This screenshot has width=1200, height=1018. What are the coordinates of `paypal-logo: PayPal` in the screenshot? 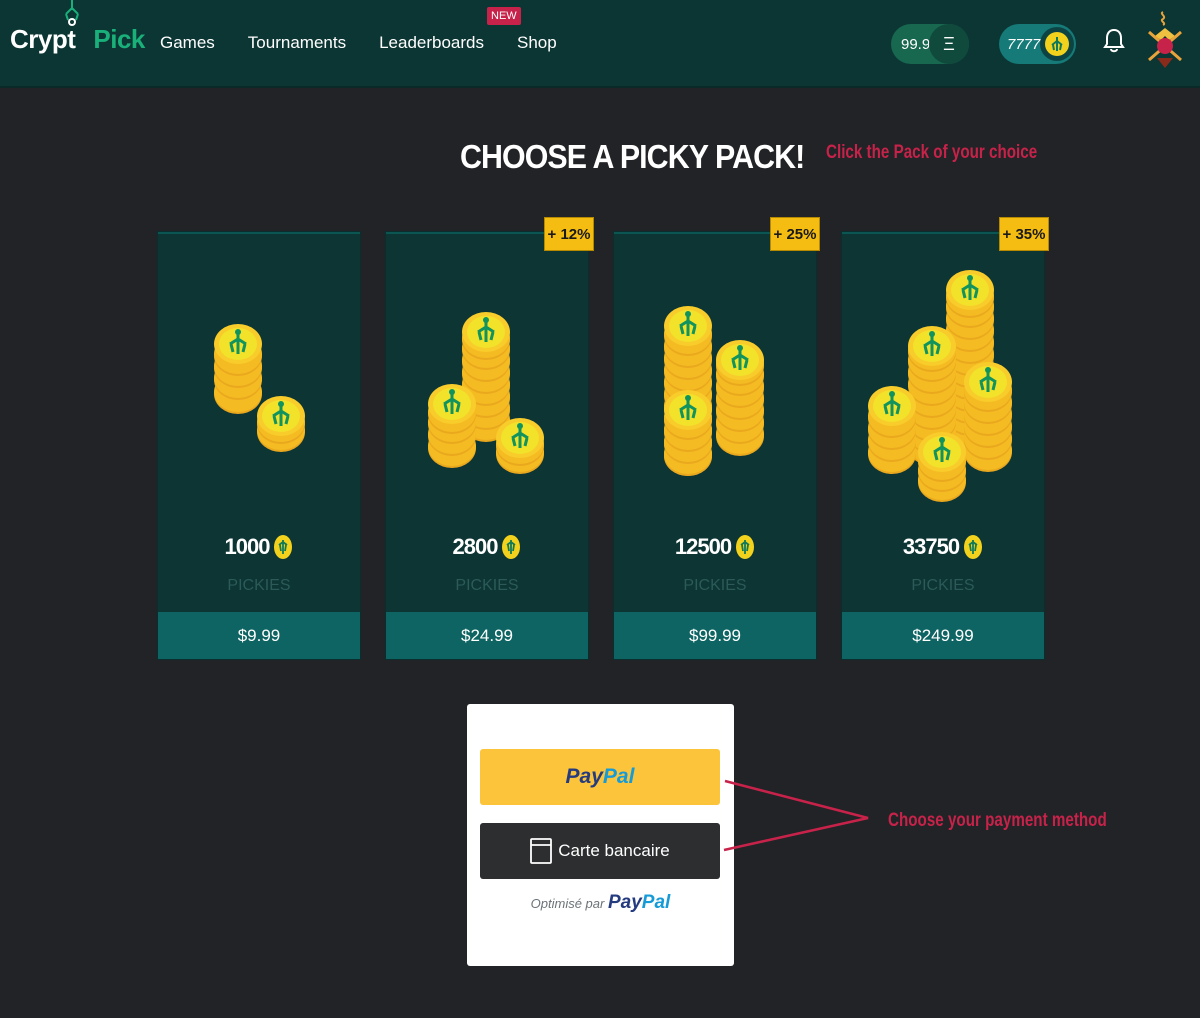 It's located at (600, 776).